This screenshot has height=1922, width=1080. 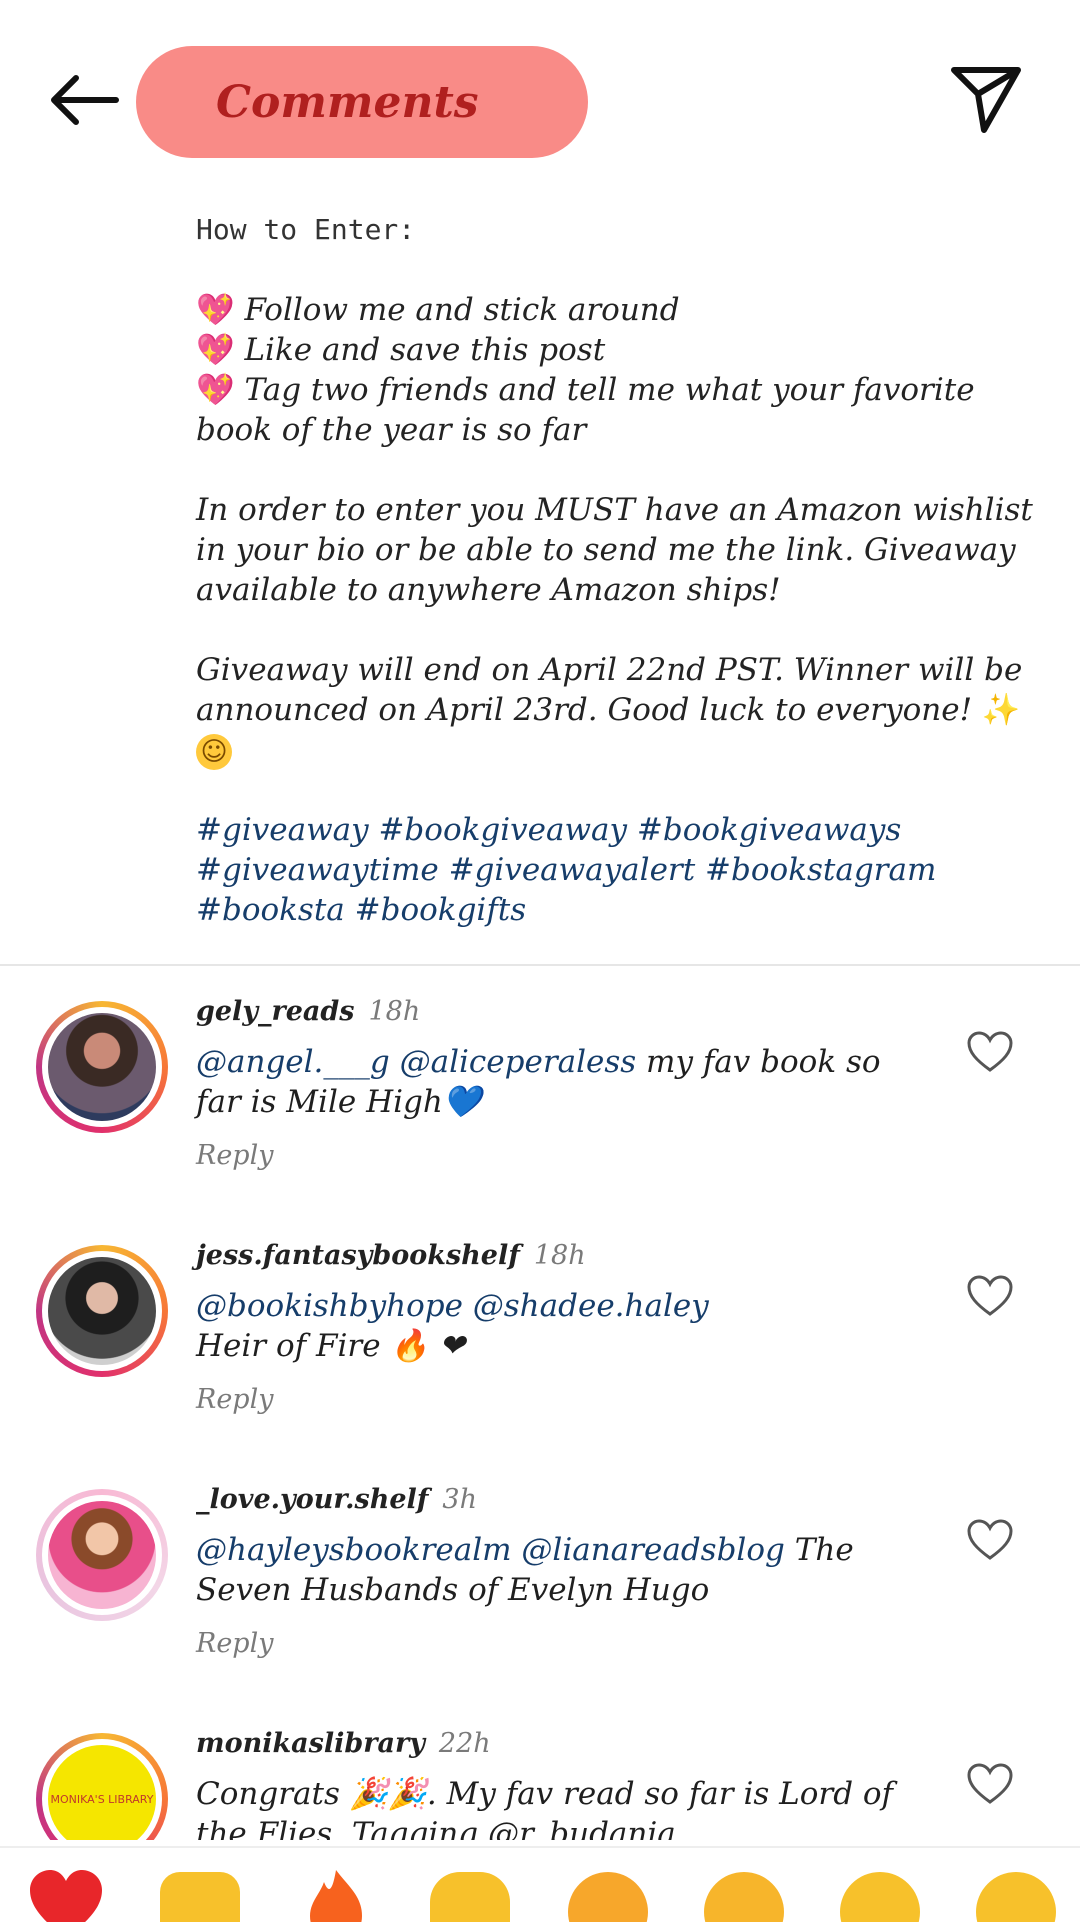 What do you see at coordinates (401, 350) in the screenshot?
I see `caption-step: 💖 Like and save this post` at bounding box center [401, 350].